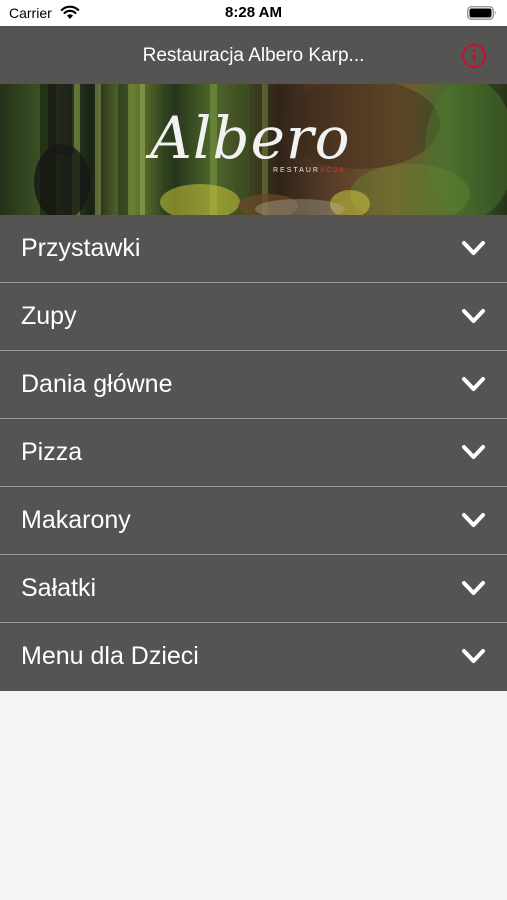  Describe the element at coordinates (52, 452) in the screenshot. I see `menu-category-label: Pizza` at that location.